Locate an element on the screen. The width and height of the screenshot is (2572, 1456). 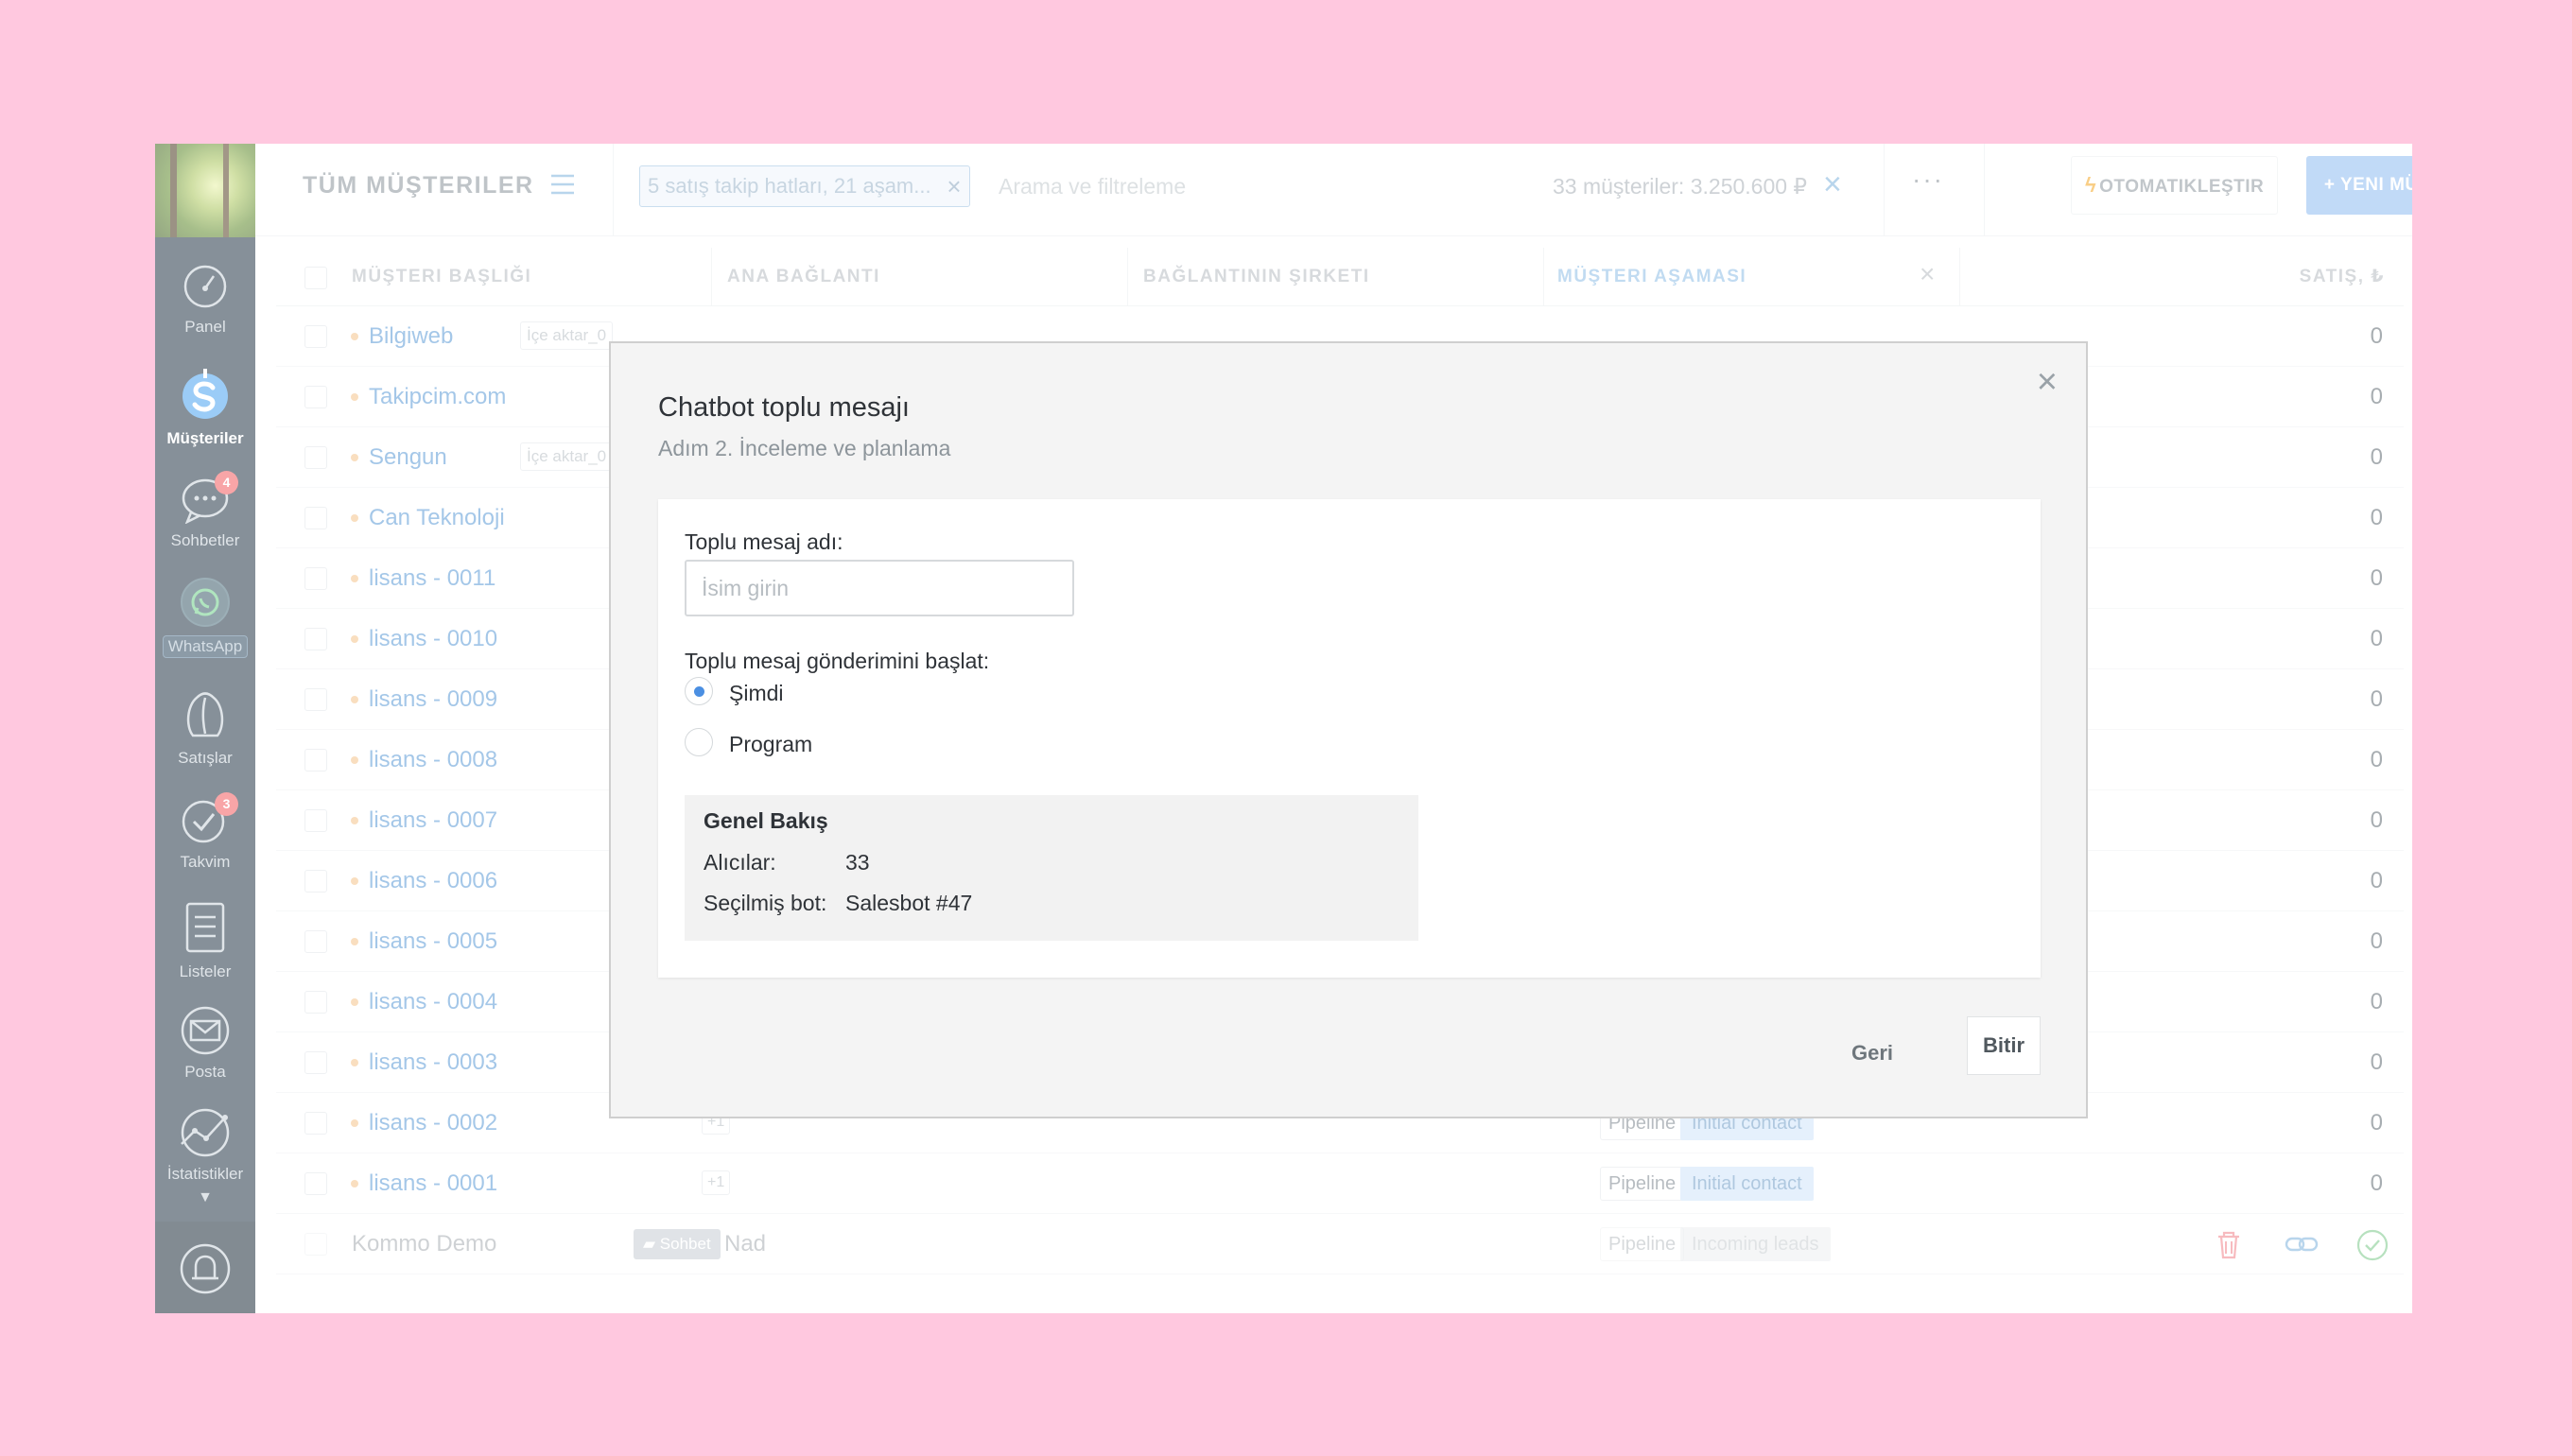
broadcast-name-label: Toplu mesaj adı: is located at coordinates (764, 541).